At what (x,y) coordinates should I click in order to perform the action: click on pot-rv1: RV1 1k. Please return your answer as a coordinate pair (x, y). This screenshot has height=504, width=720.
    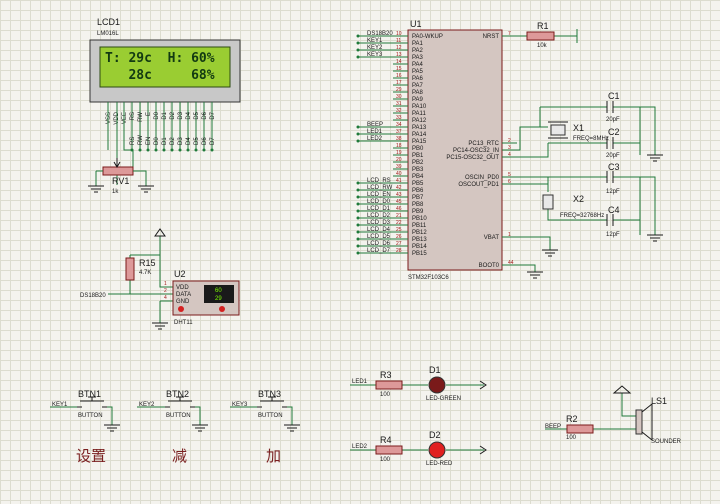
    Looking at the image, I should click on (121, 148).